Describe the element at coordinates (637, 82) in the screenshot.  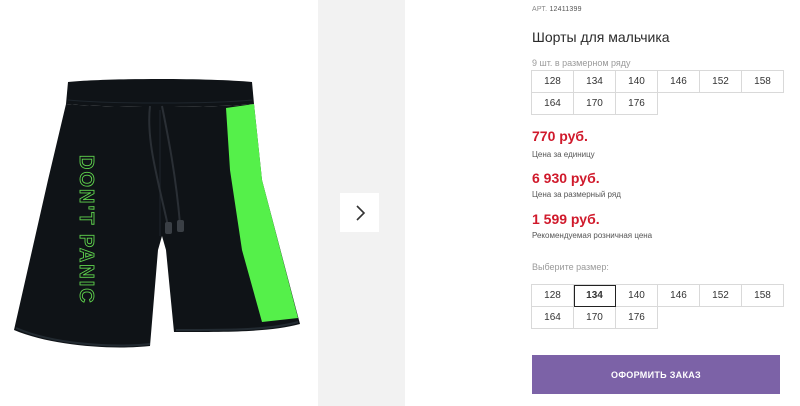
I see `size-row-cell: 140` at that location.